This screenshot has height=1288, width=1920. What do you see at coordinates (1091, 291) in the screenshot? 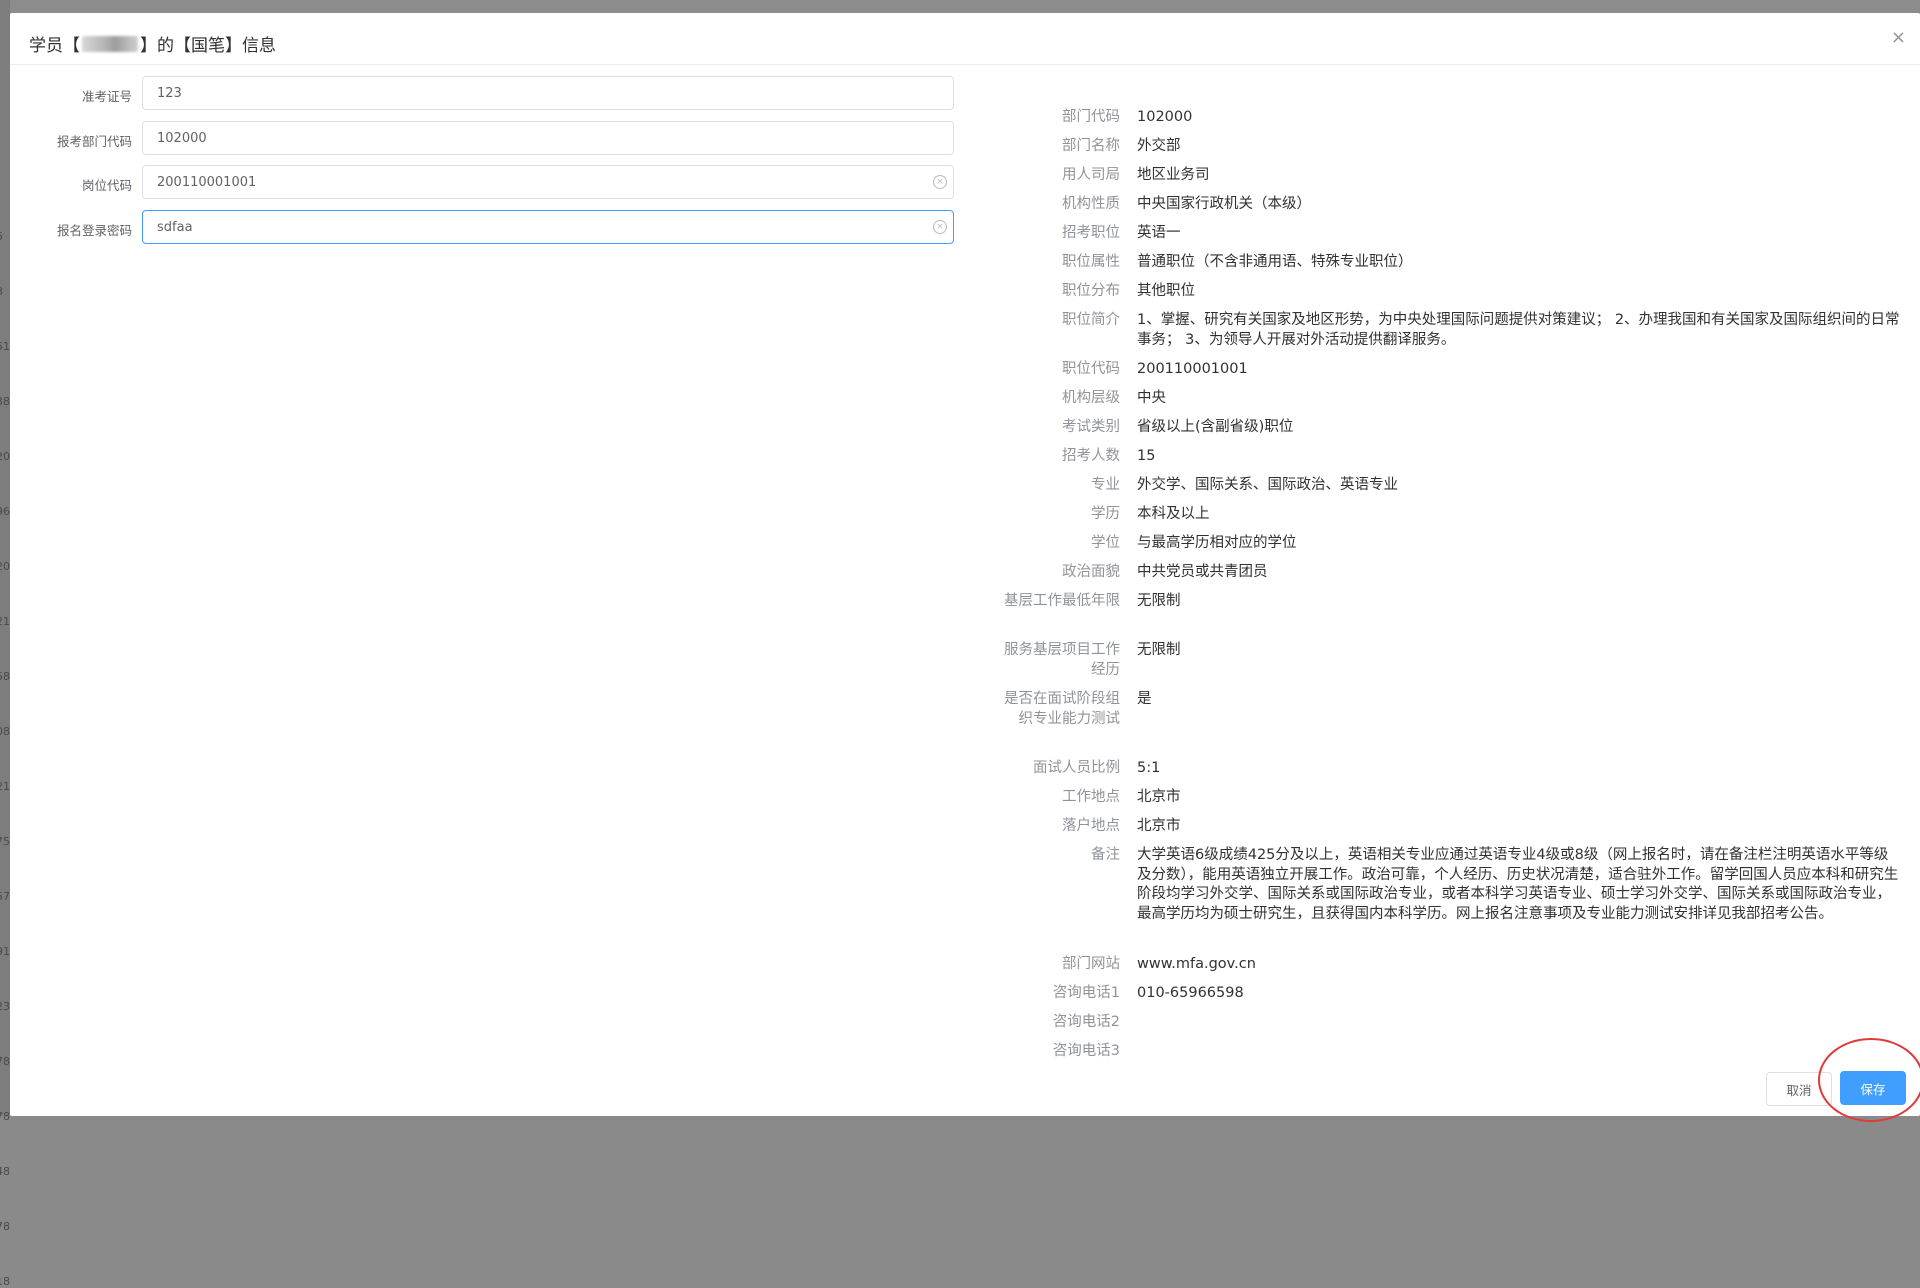
I see `detail-label: 职位分布` at bounding box center [1091, 291].